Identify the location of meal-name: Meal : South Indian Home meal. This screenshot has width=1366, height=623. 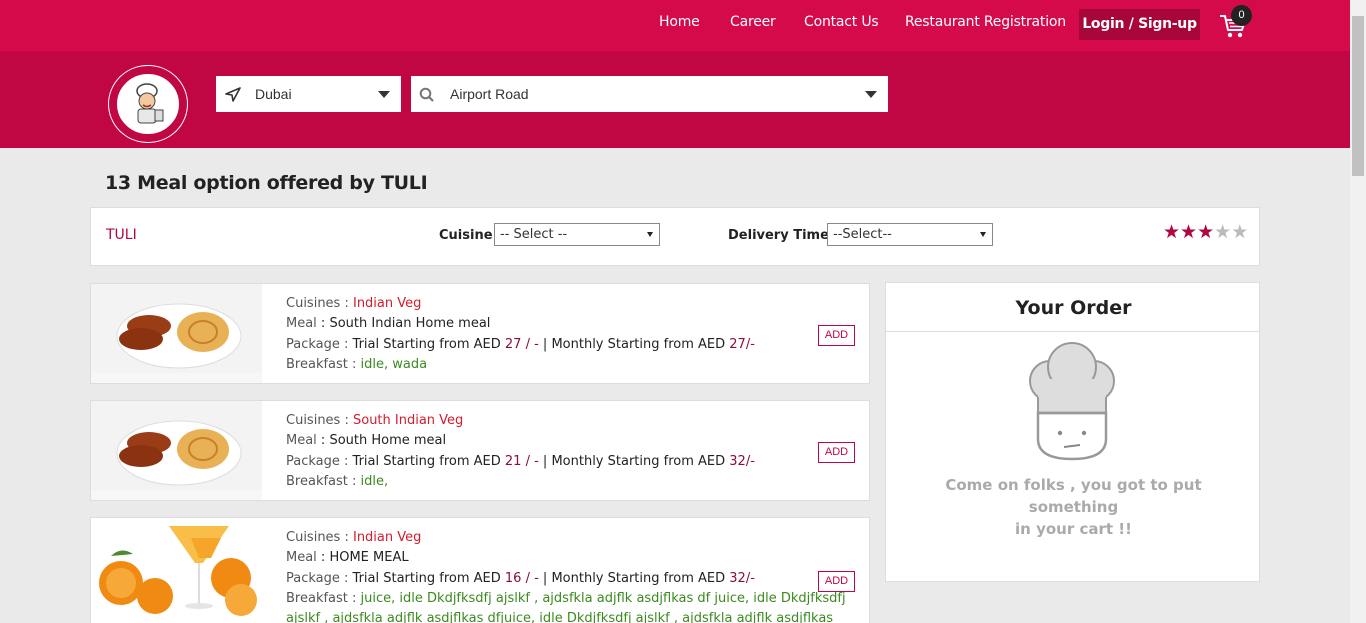
(388, 323).